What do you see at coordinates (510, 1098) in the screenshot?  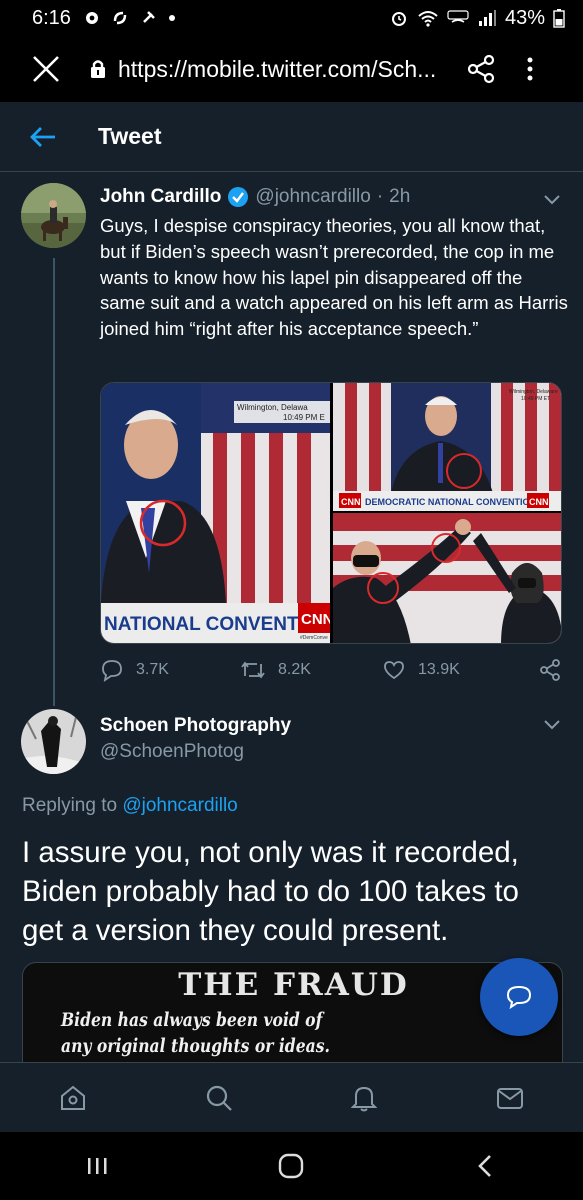 I see `messages-envelope-icon` at bounding box center [510, 1098].